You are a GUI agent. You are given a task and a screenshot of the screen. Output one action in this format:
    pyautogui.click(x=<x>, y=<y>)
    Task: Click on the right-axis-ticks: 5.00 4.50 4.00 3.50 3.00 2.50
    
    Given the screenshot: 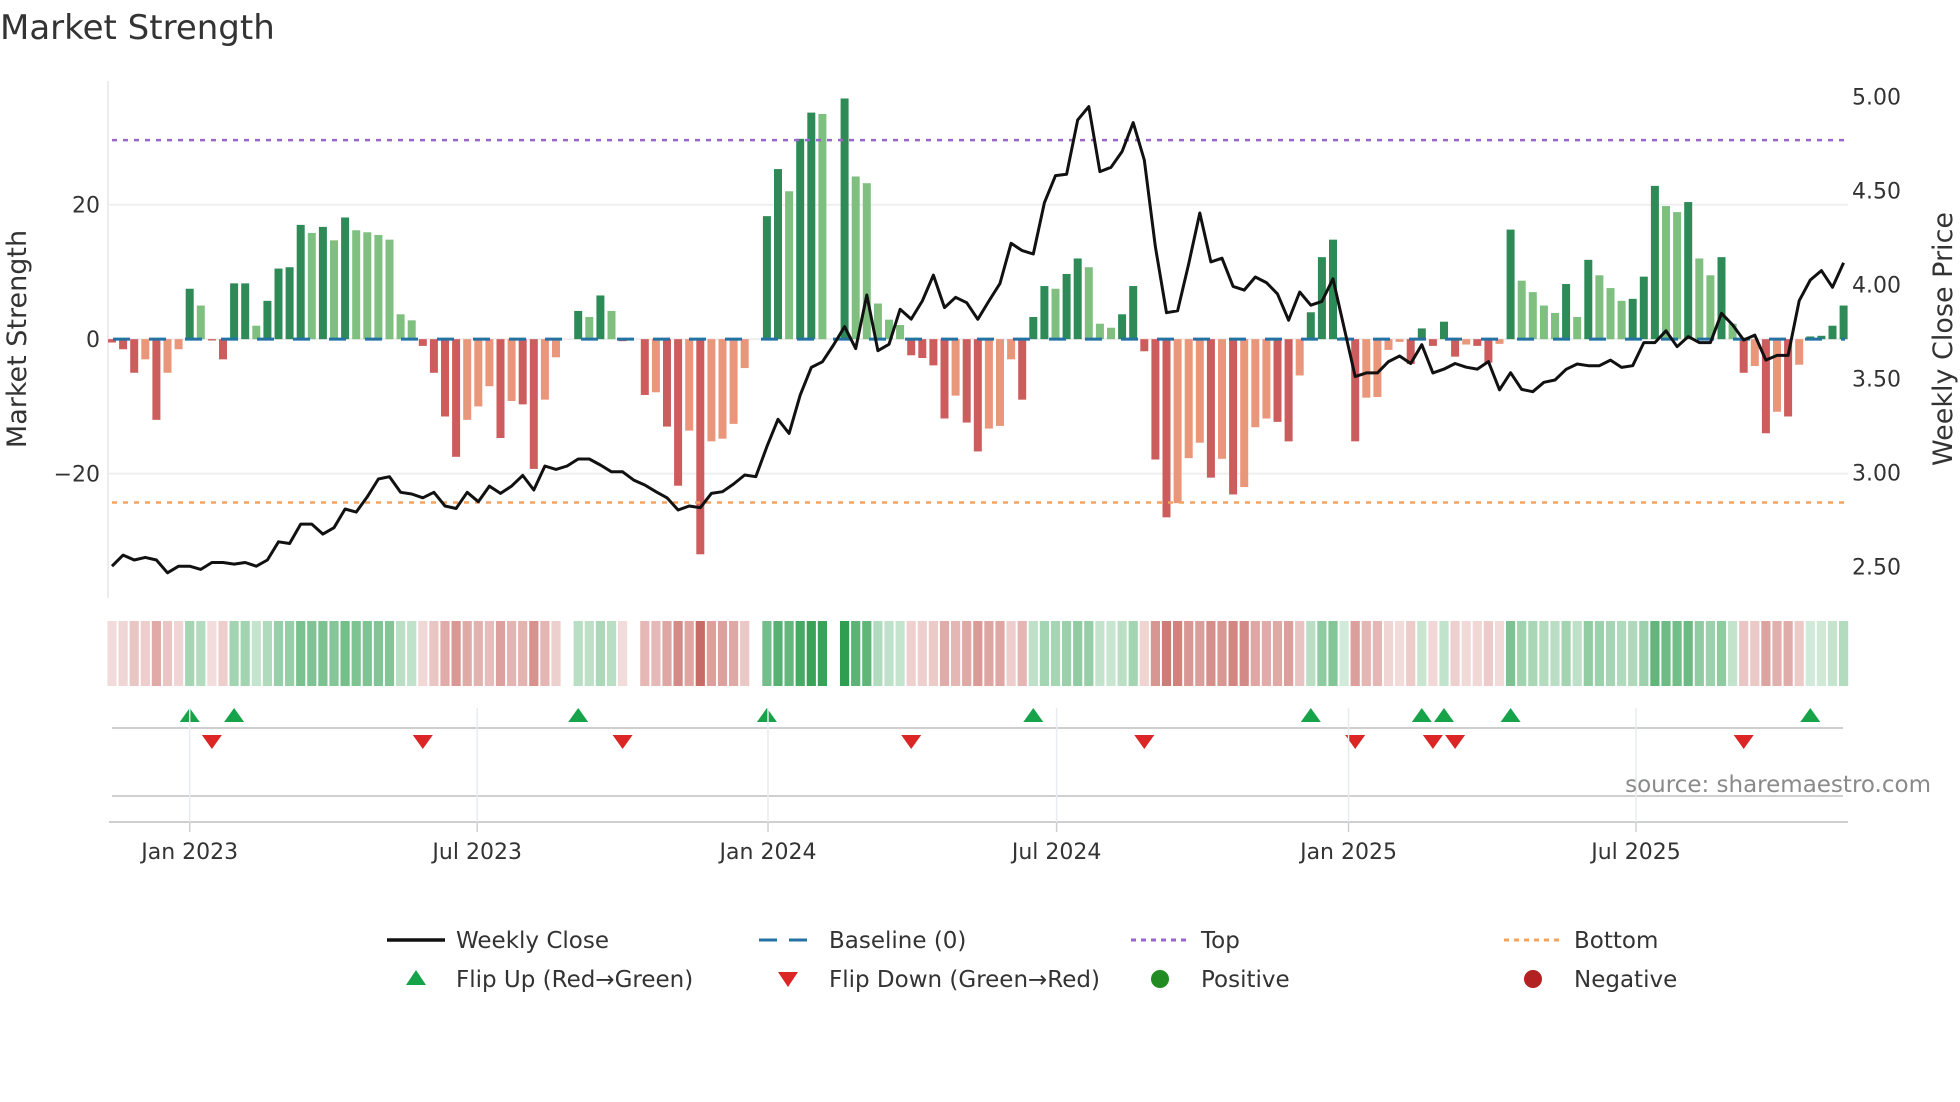 What is the action you would take?
    pyautogui.click(x=1876, y=332)
    